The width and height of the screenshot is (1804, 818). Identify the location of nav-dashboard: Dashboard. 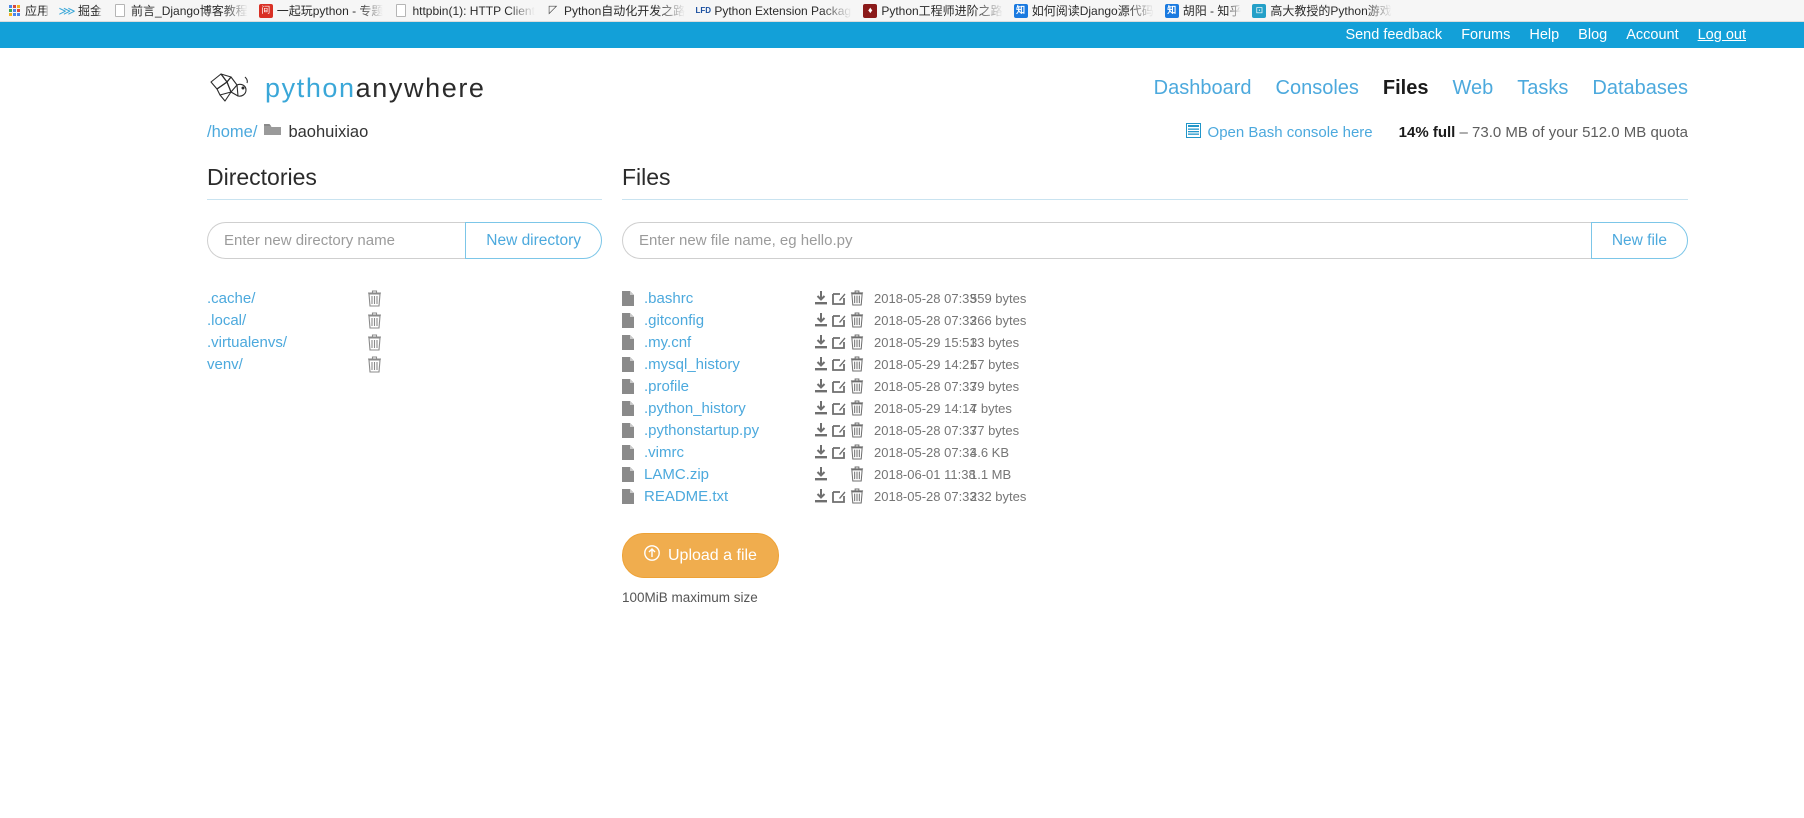
(1203, 88).